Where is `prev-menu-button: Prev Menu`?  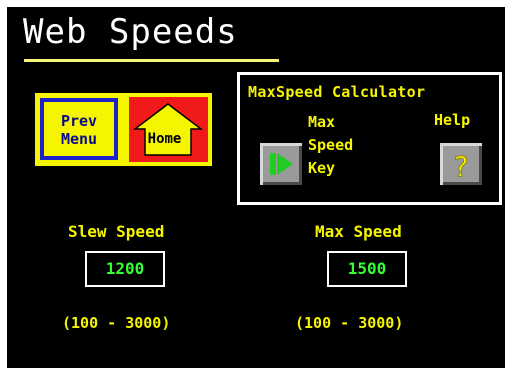
prev-menu-button: Prev Menu is located at coordinates (80, 129).